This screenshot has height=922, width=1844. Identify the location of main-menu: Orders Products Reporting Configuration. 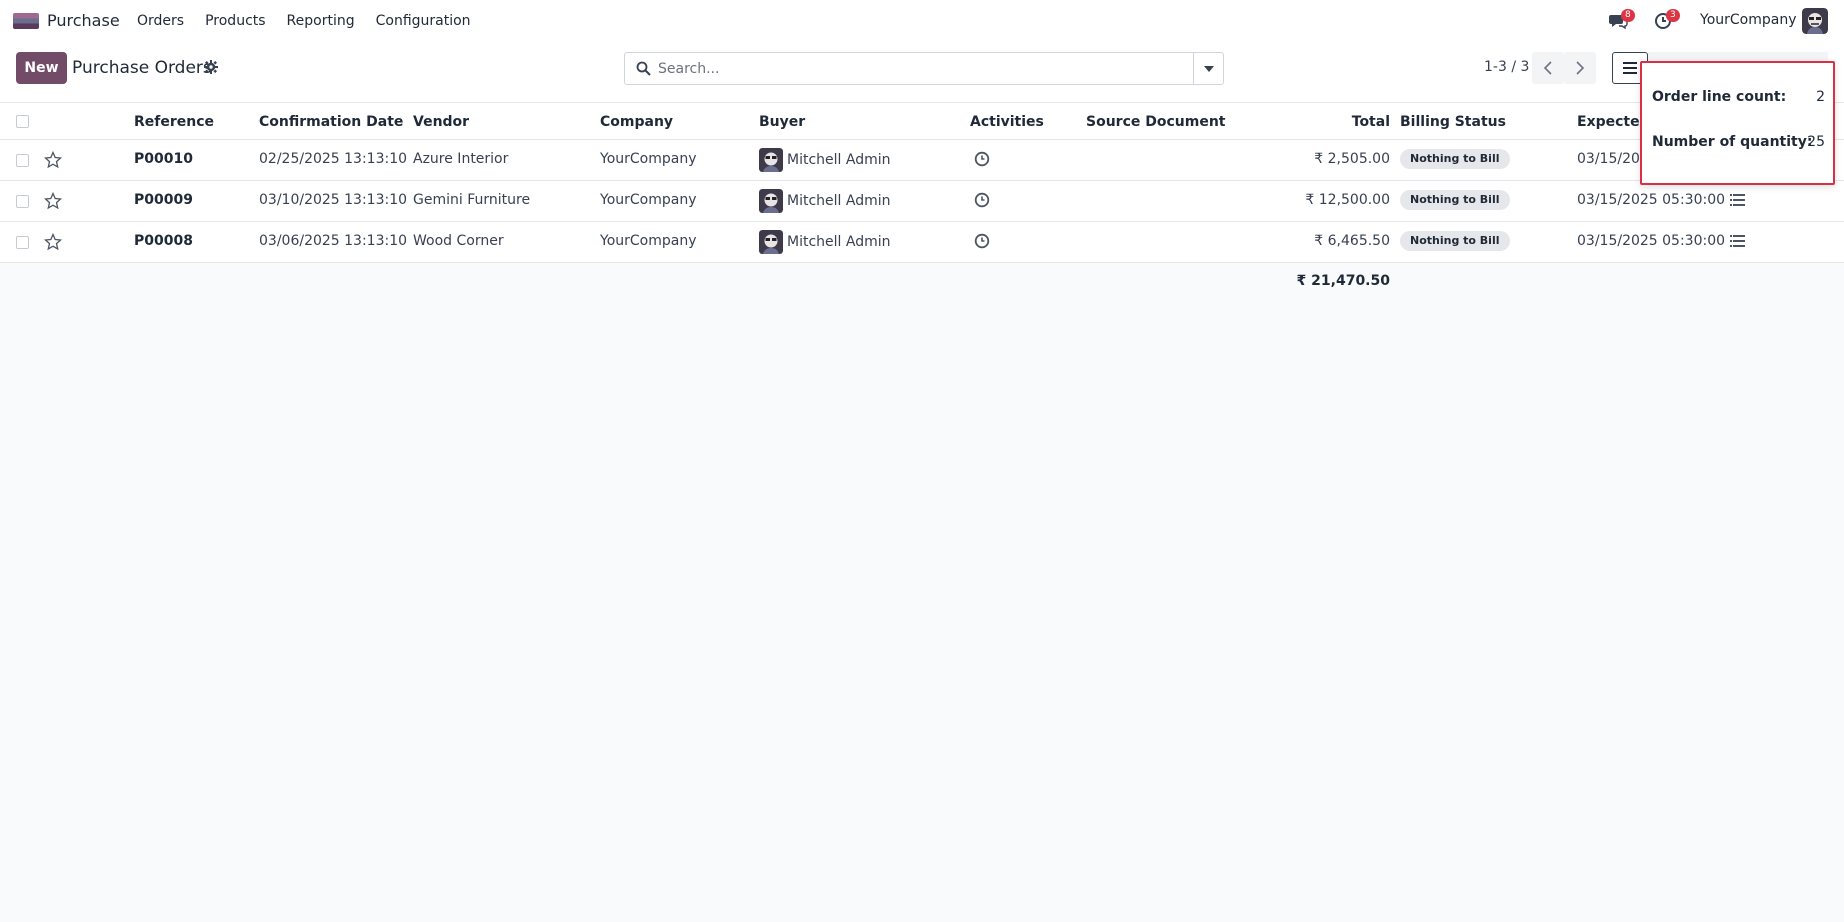
(314, 21).